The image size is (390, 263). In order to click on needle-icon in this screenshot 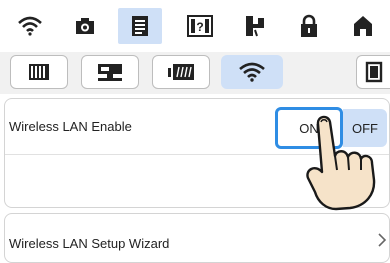, I will do `click(255, 26)`.